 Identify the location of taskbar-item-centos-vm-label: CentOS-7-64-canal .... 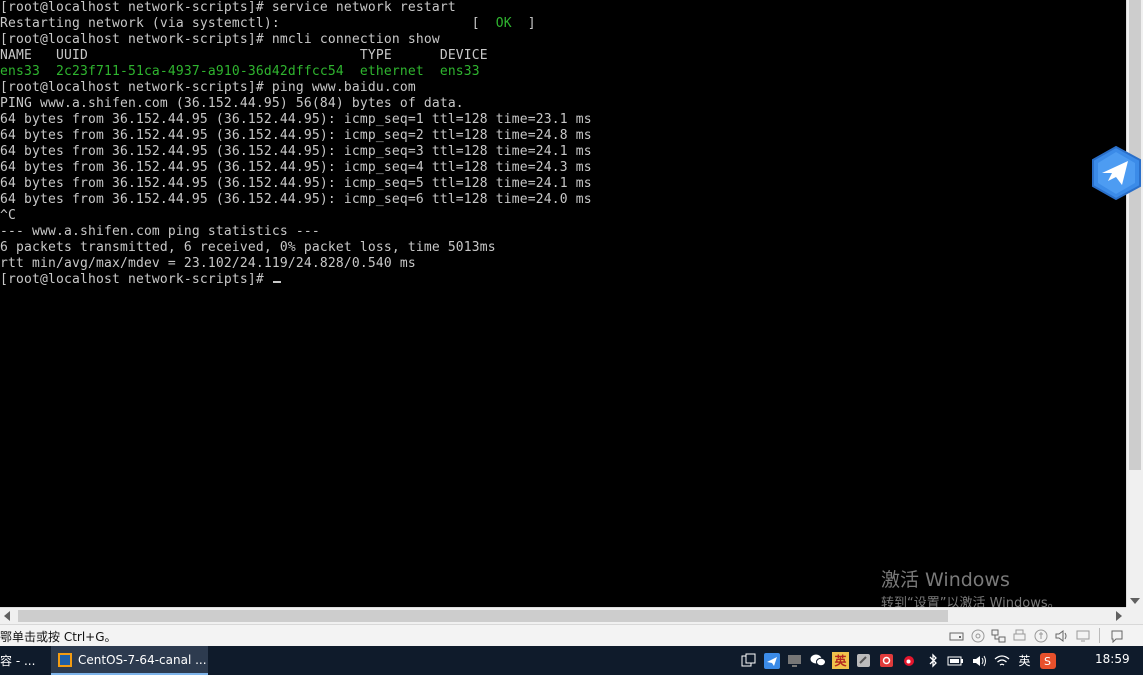
(142, 659).